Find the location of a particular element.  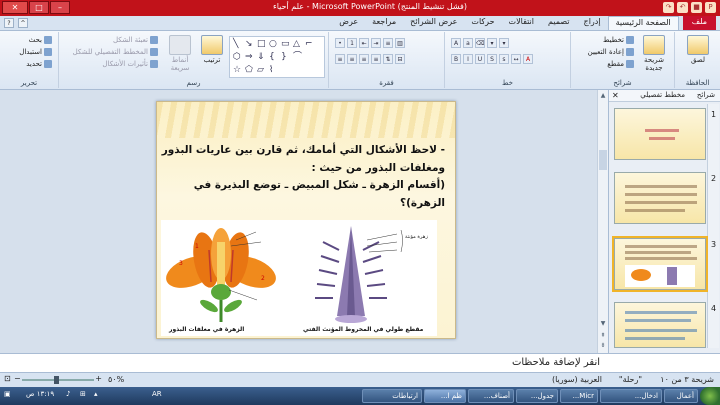

align-center-icon: ≡ is located at coordinates (352, 59).